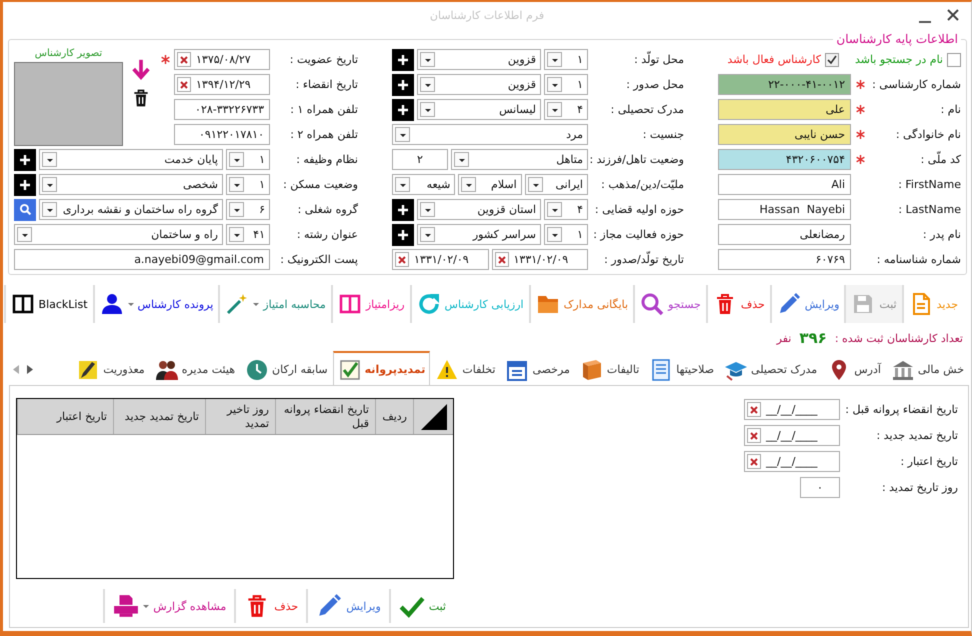 The height and width of the screenshot is (636, 972). I want to click on dropdown: مرد, so click(490, 134).